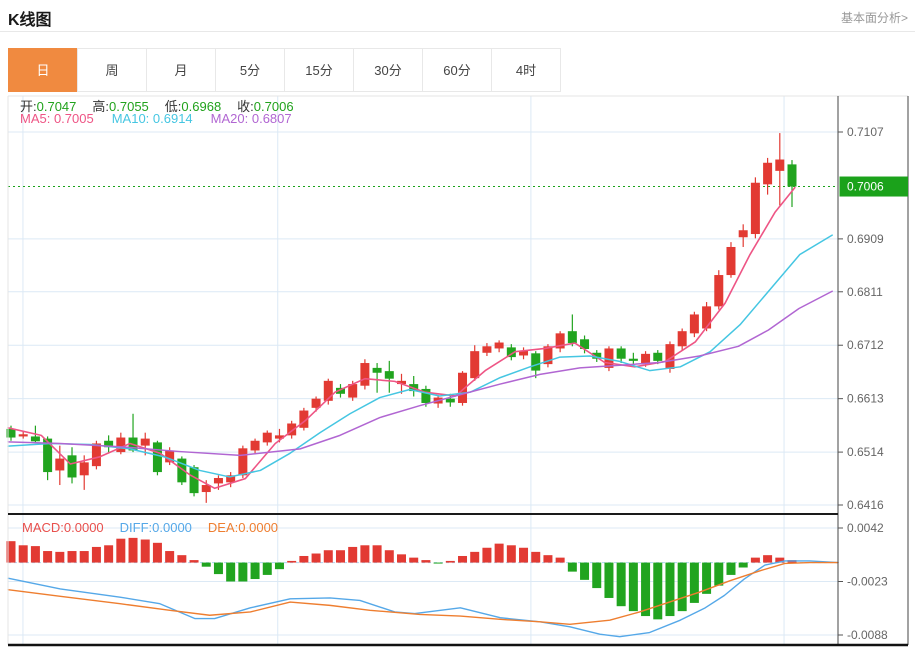  What do you see at coordinates (865, 132) in the screenshot?
I see `svg-text: 0.7107` at bounding box center [865, 132].